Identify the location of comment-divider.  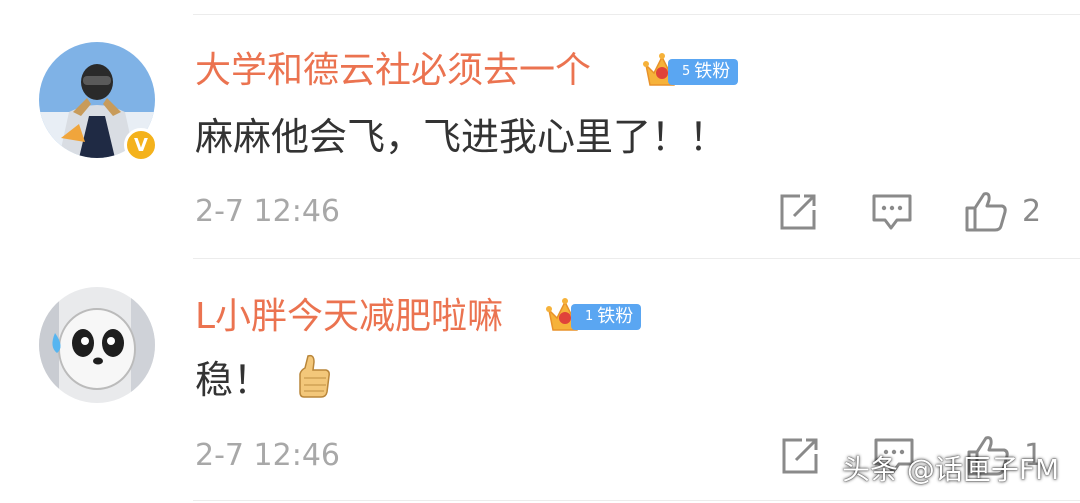
(636, 258).